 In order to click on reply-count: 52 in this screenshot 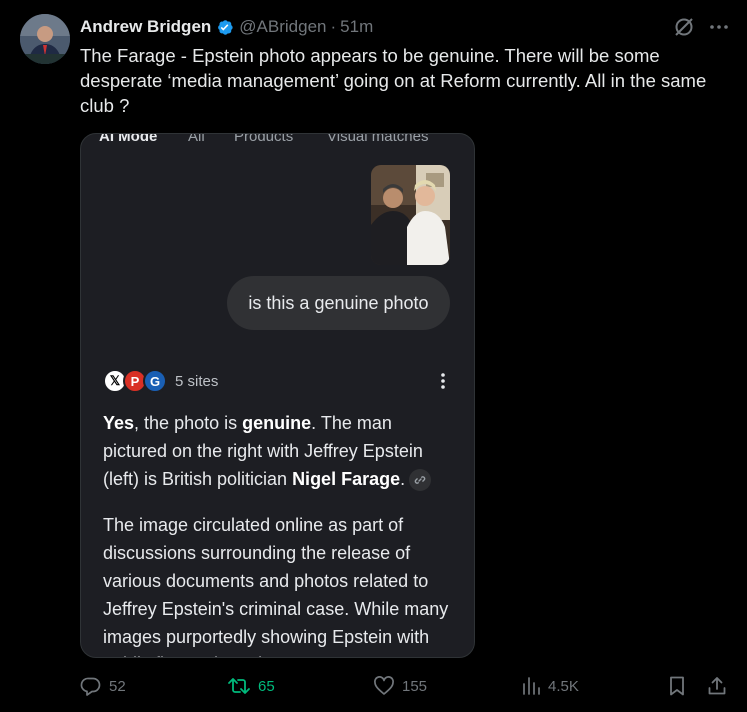, I will do `click(117, 686)`.